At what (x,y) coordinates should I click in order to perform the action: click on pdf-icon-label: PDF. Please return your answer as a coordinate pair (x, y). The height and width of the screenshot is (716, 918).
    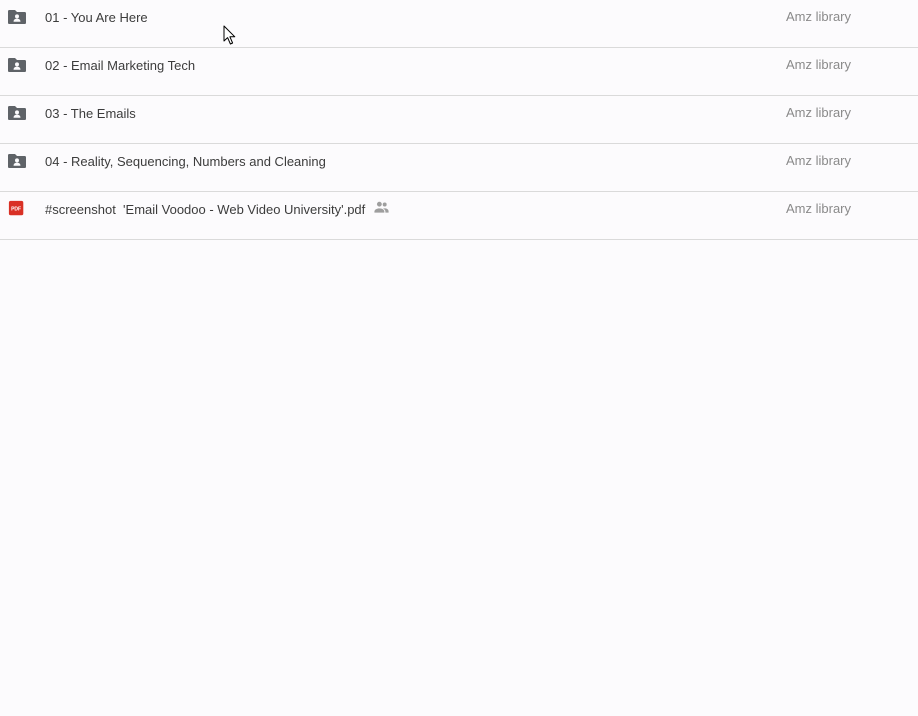
    Looking at the image, I should click on (16, 210).